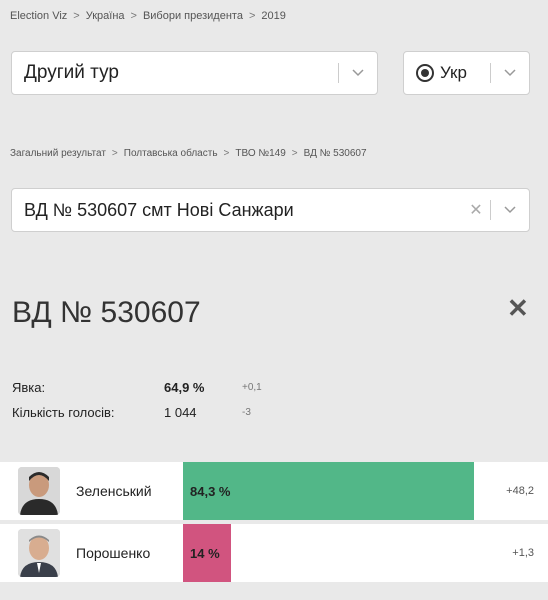 The height and width of the screenshot is (600, 548). What do you see at coordinates (184, 387) in the screenshot?
I see `turnout-value: 64,9 %` at bounding box center [184, 387].